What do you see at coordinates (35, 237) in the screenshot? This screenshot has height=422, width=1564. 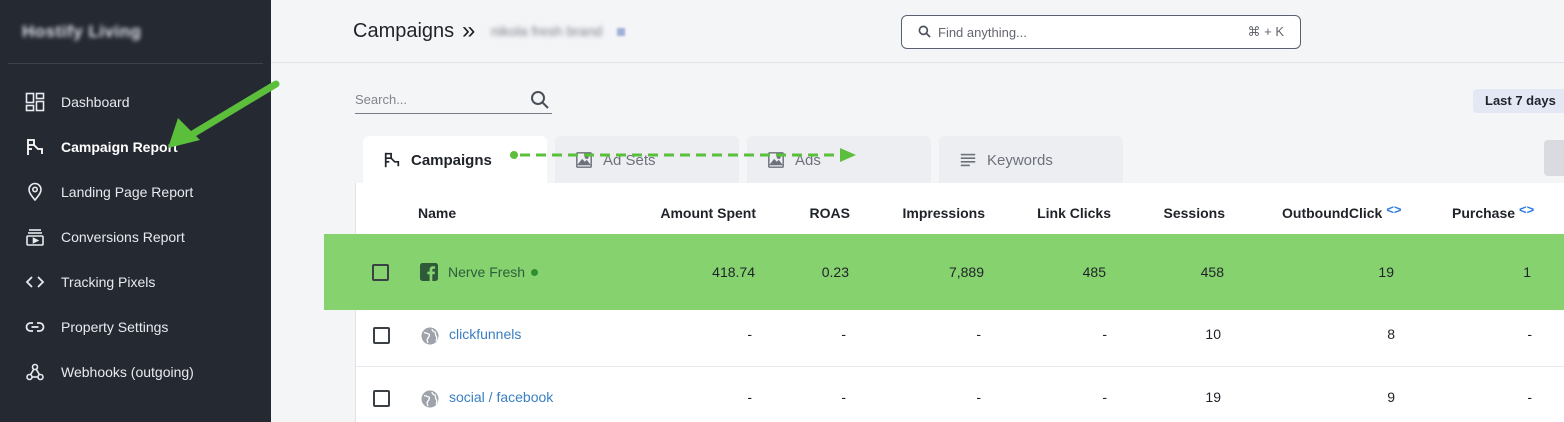 I see `conversions-icon` at bounding box center [35, 237].